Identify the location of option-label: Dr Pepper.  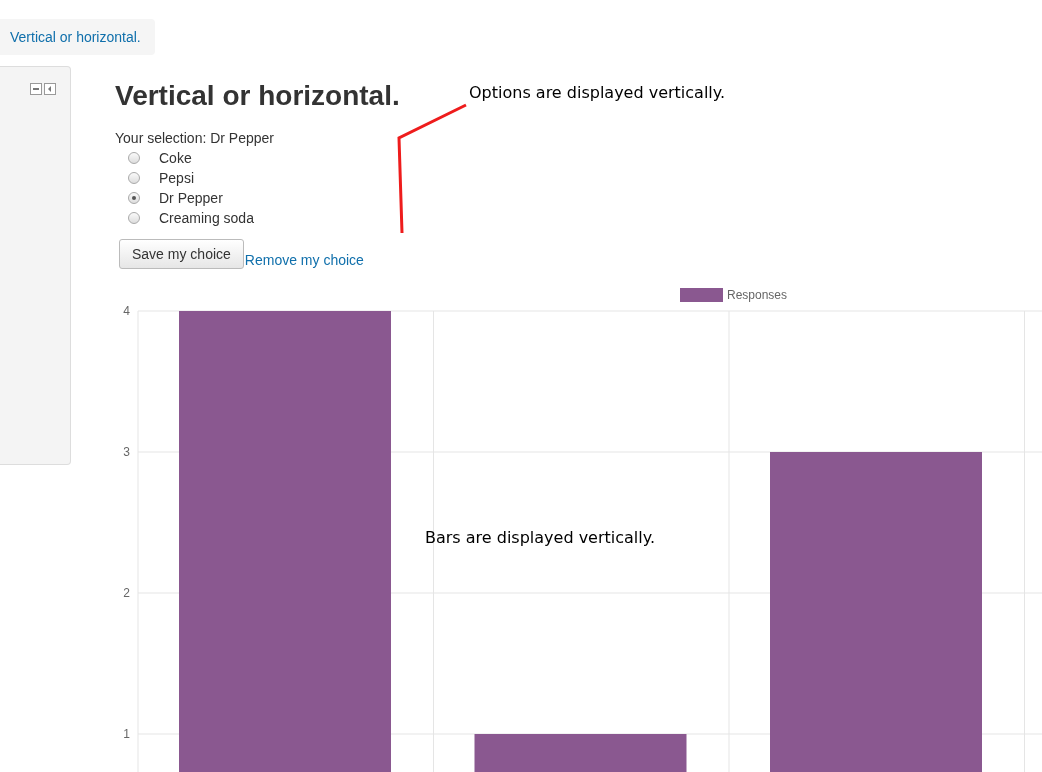
(191, 198).